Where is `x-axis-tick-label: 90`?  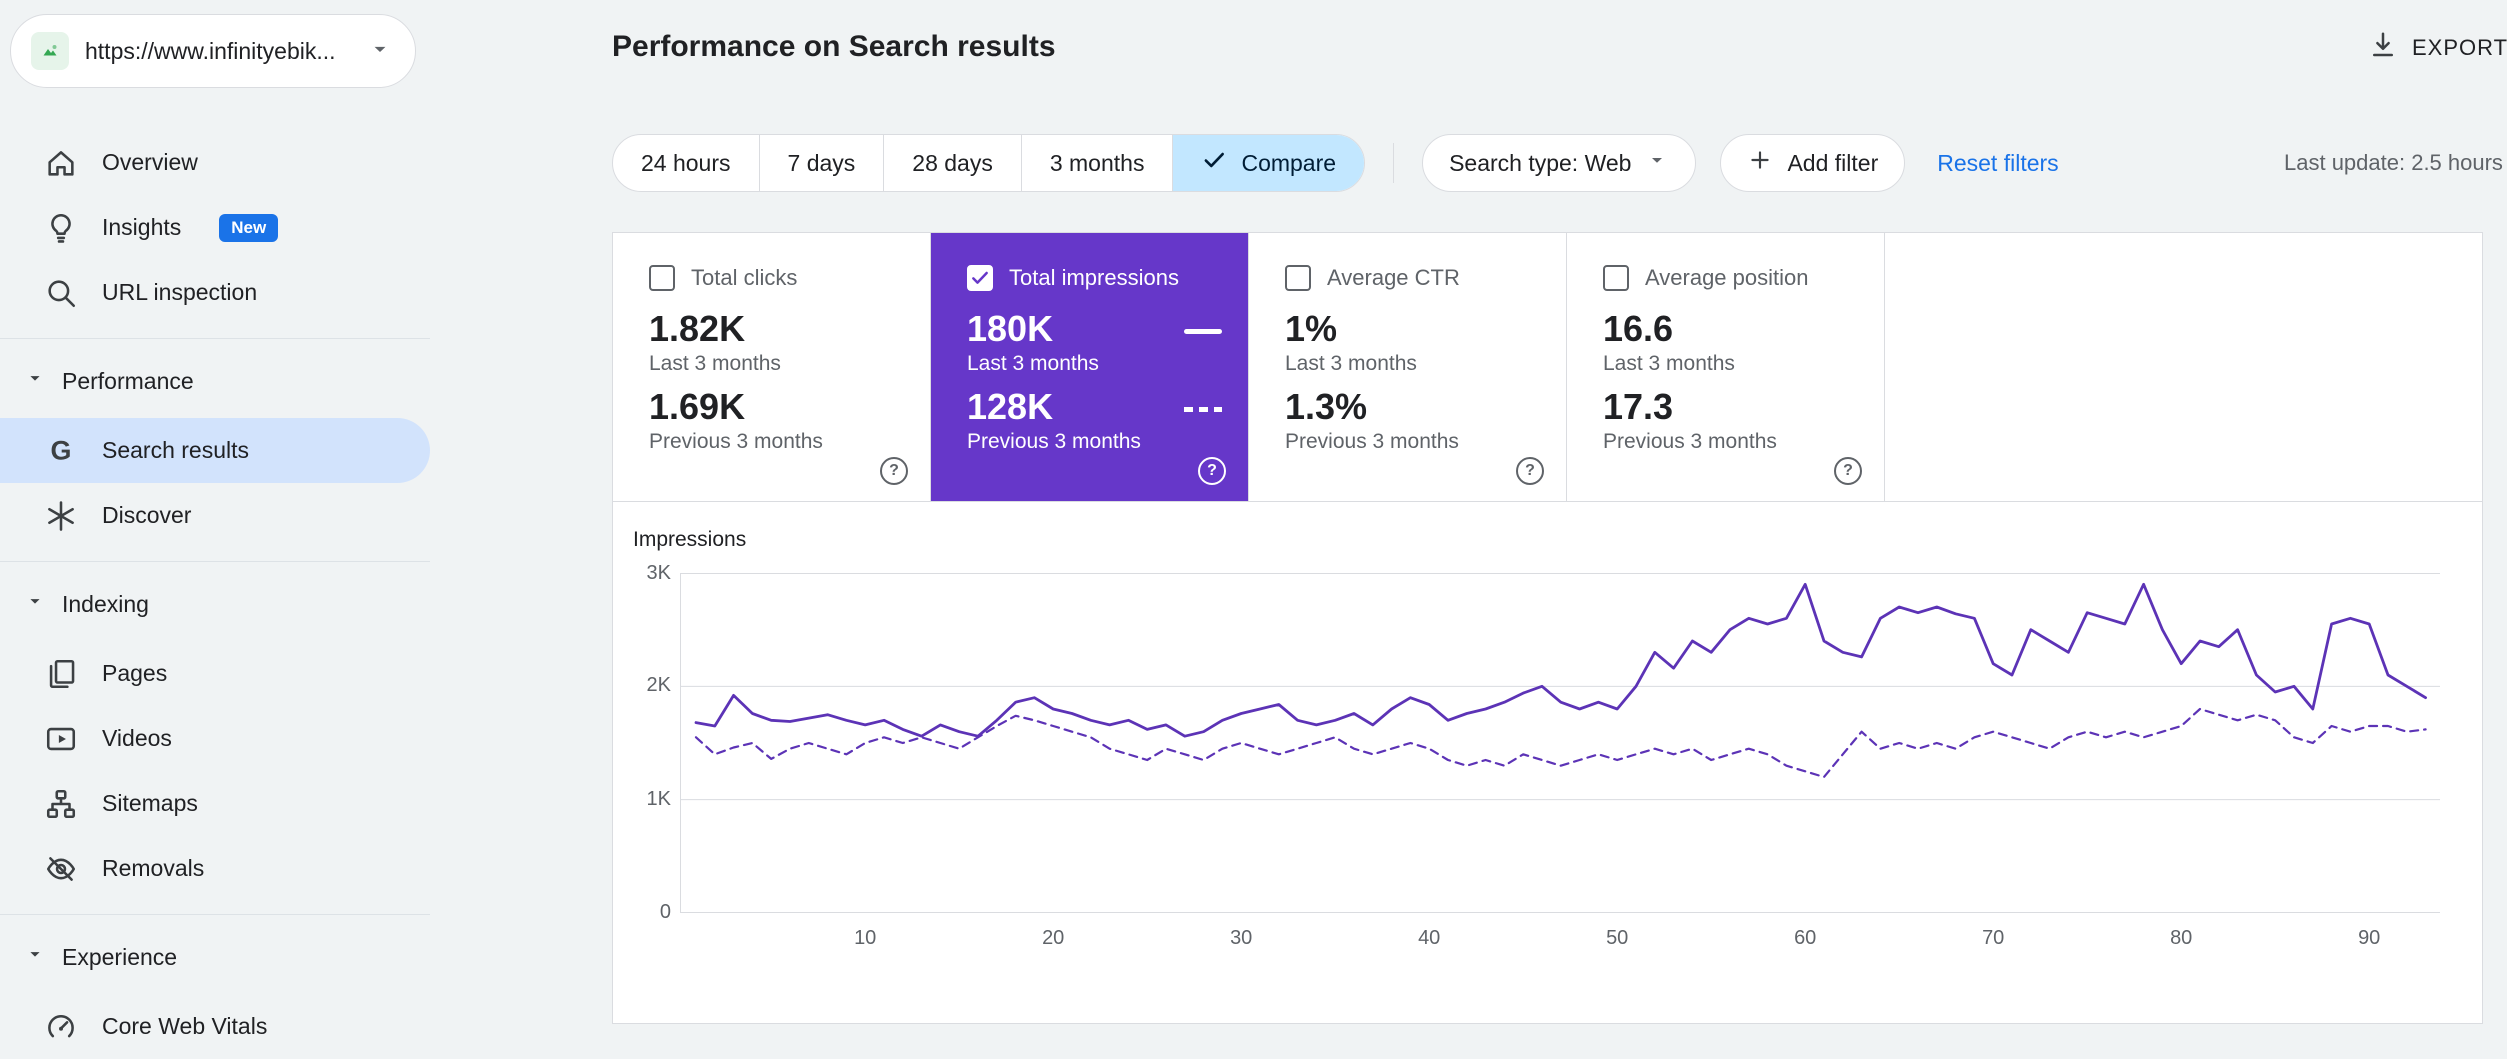
x-axis-tick-label: 90 is located at coordinates (2369, 938).